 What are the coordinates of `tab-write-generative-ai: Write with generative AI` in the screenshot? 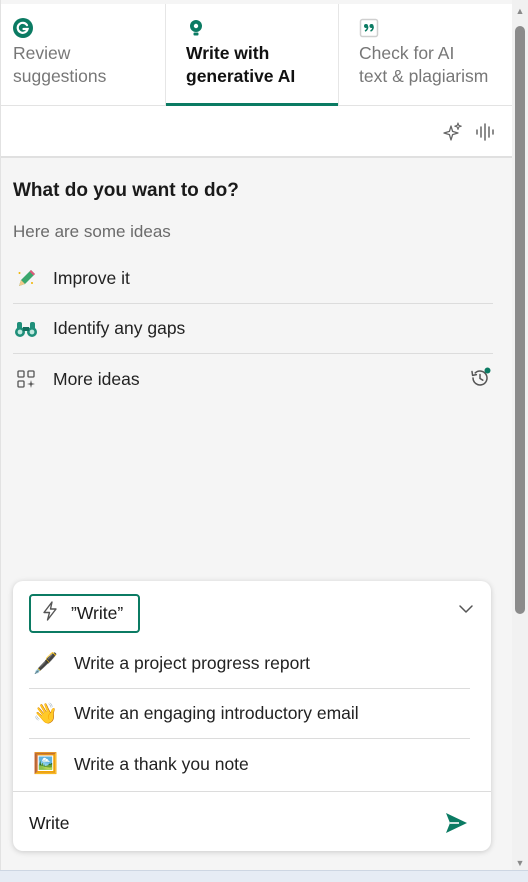 It's located at (252, 55).